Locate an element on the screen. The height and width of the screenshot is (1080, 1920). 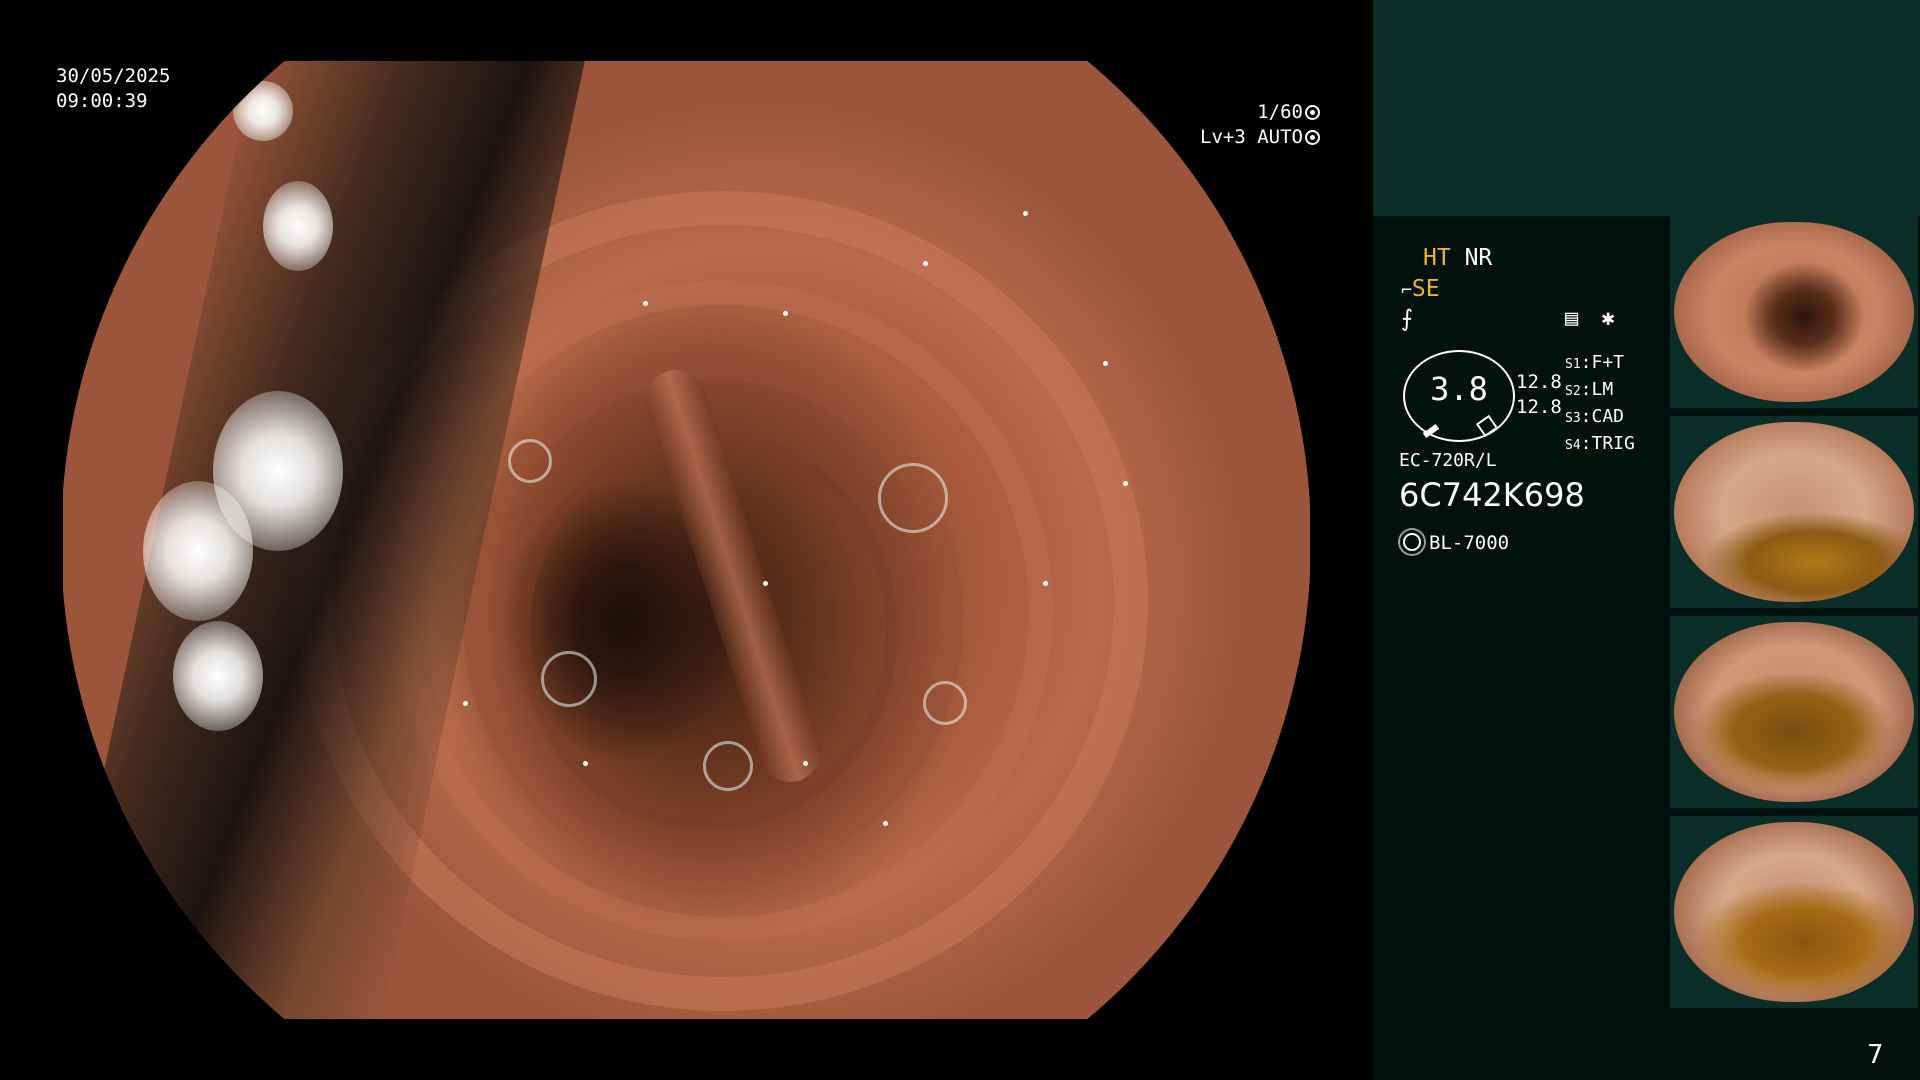
mode-row-2: ⌐SE is located at coordinates (1420, 289).